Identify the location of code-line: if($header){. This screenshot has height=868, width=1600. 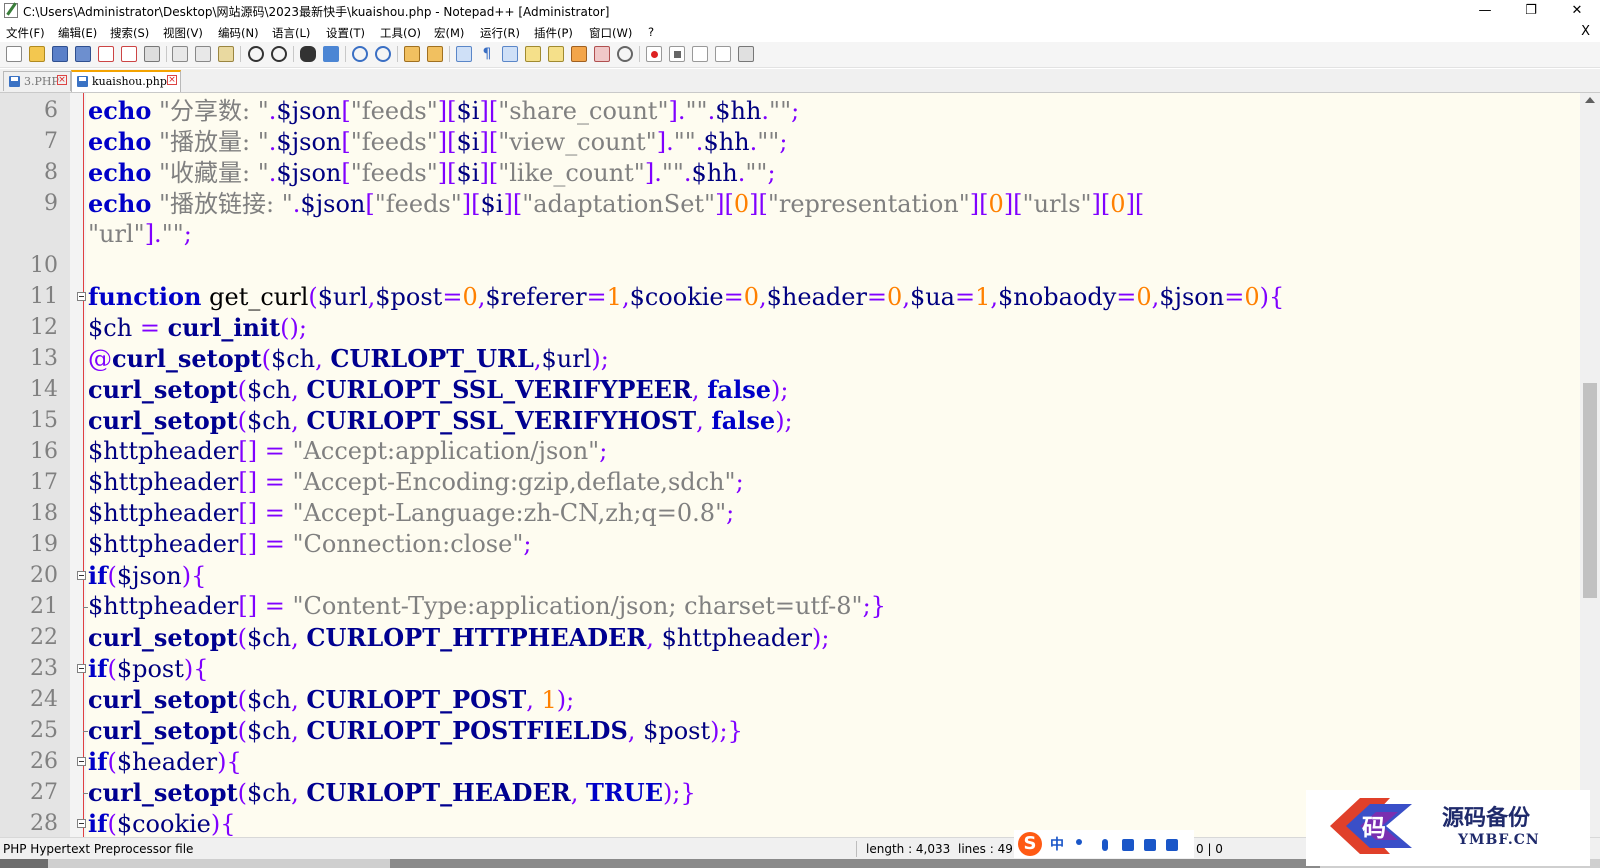
(165, 761).